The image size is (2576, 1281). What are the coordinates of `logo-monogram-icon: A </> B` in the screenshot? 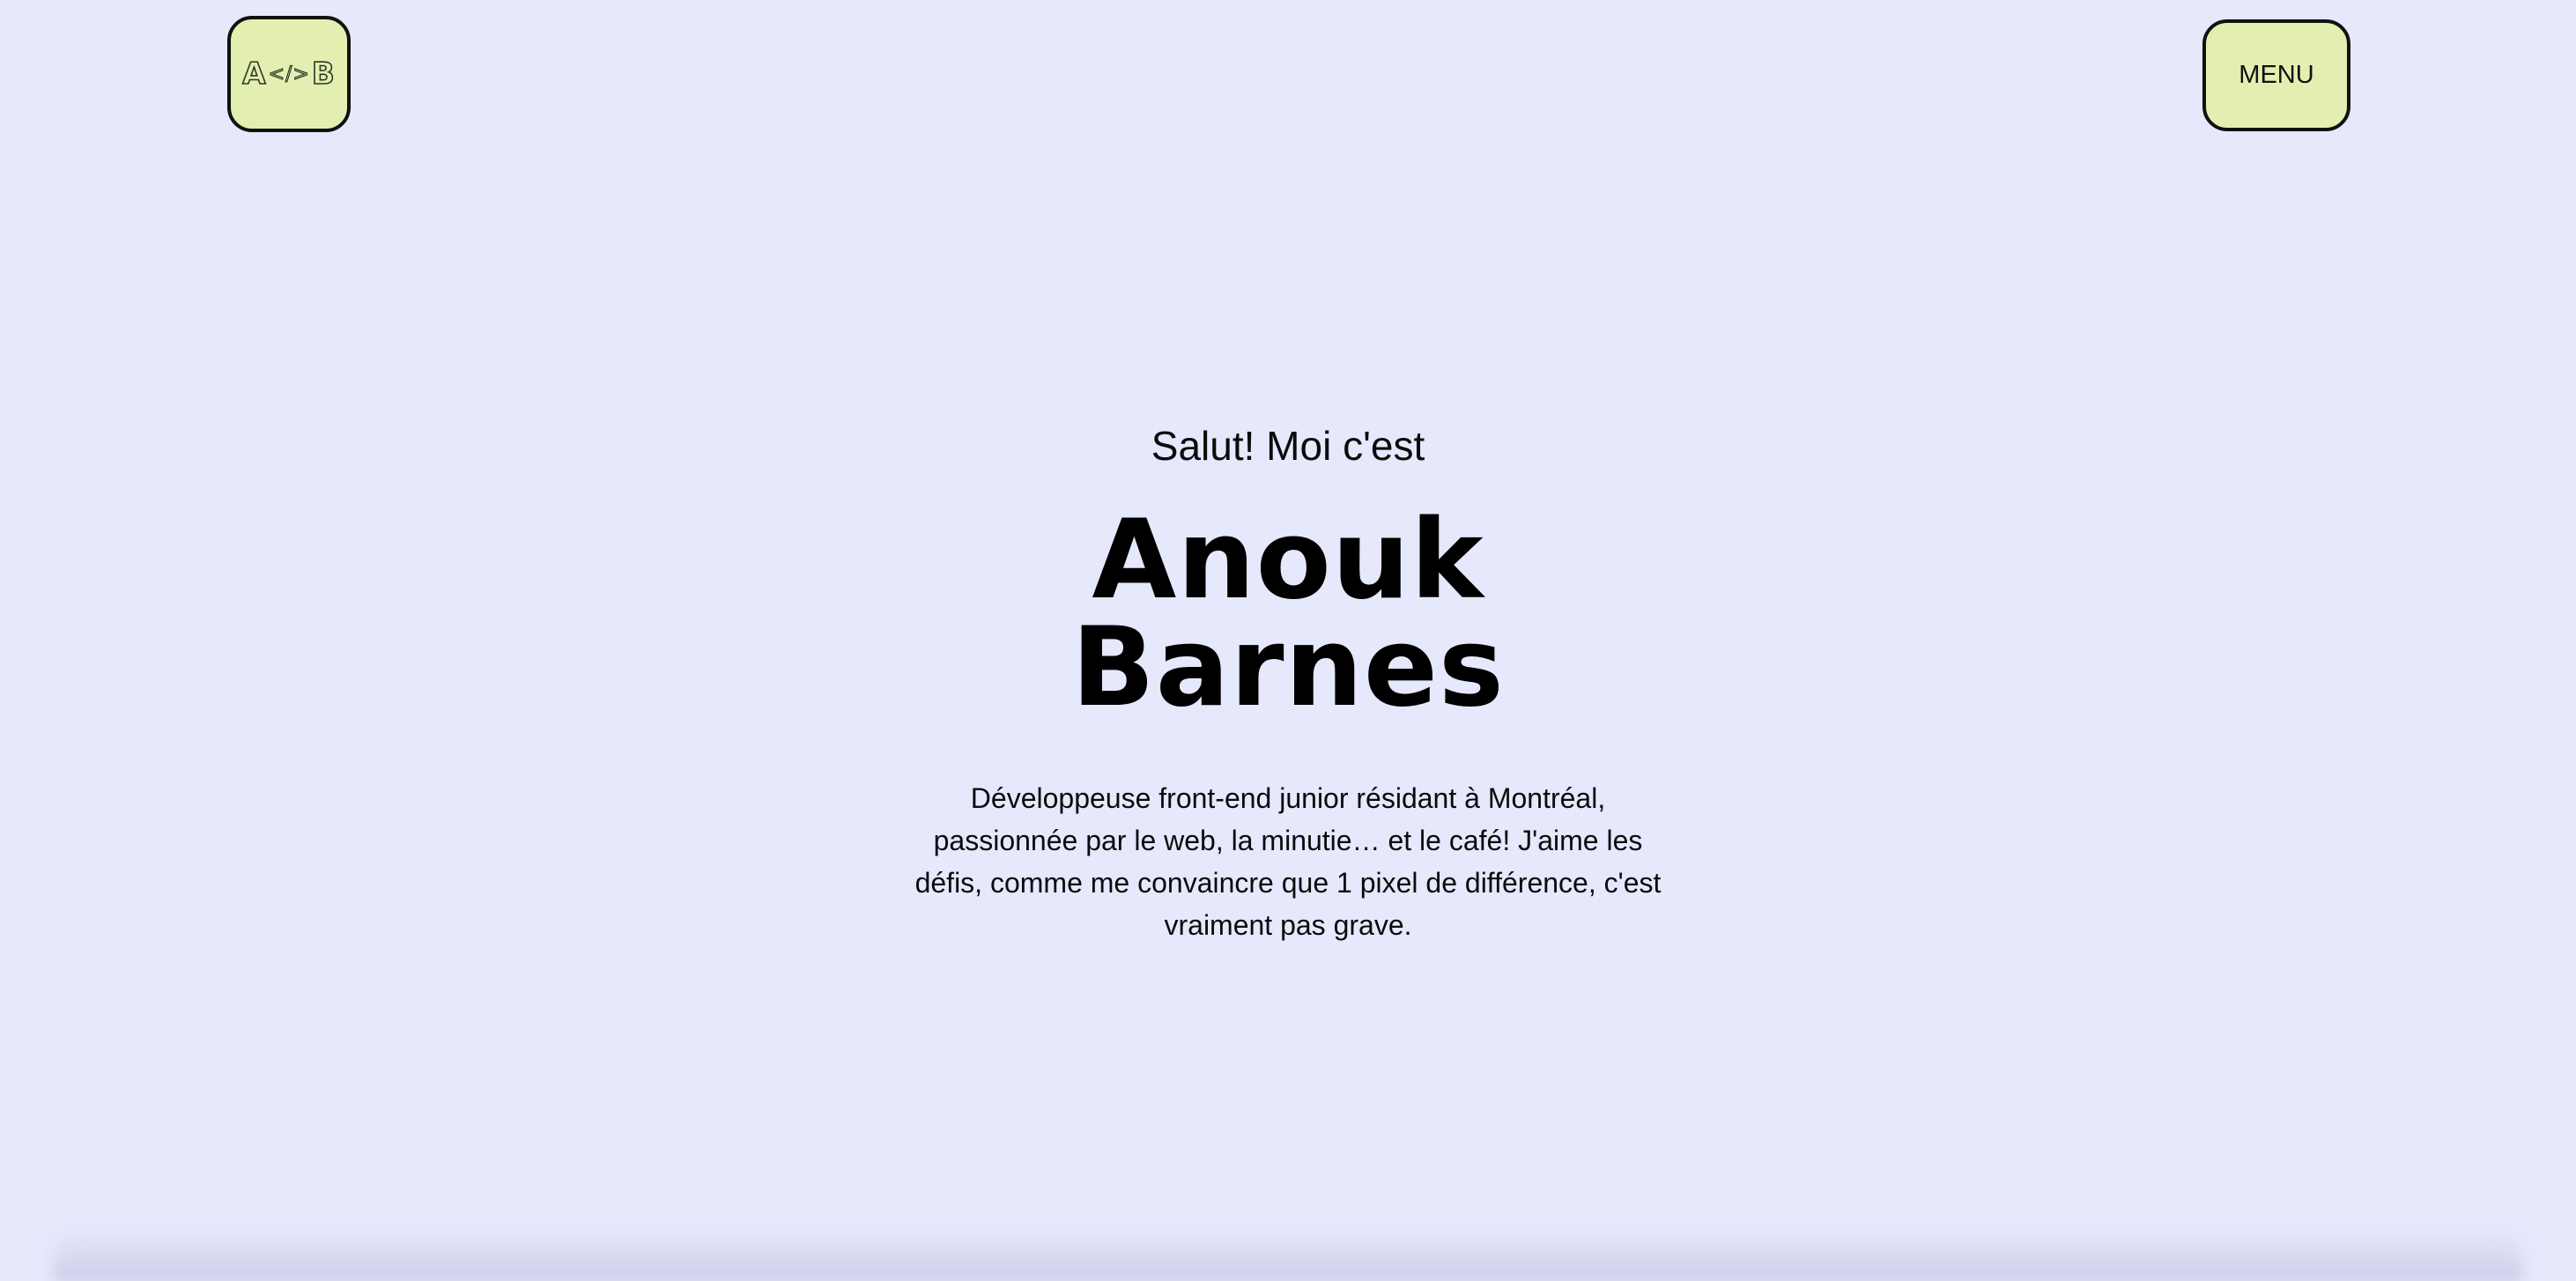 It's located at (289, 74).